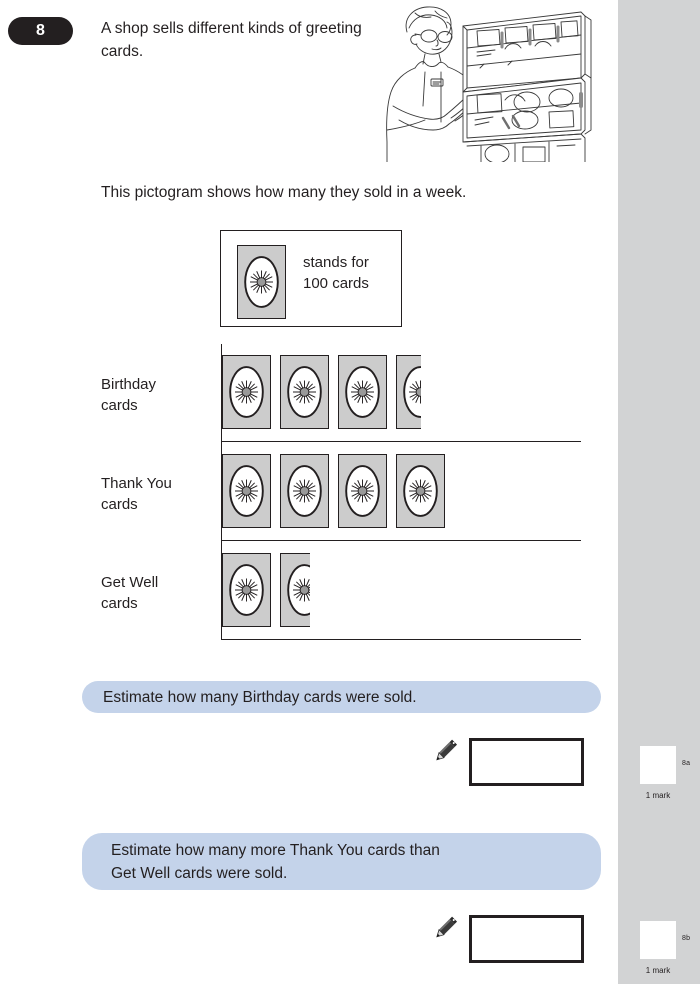 The width and height of the screenshot is (700, 984). I want to click on mark-label-8b: 1 mark, so click(658, 970).